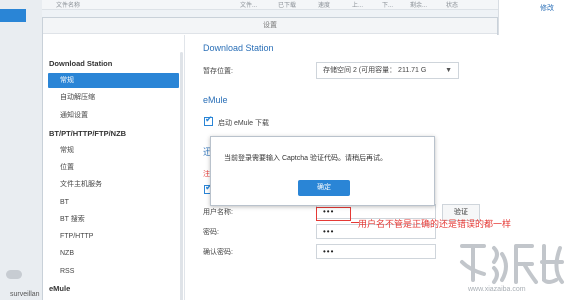 Image resolution: width=573 pixels, height=300 pixels. I want to click on sidebar-item-rss: RSS, so click(113, 271).